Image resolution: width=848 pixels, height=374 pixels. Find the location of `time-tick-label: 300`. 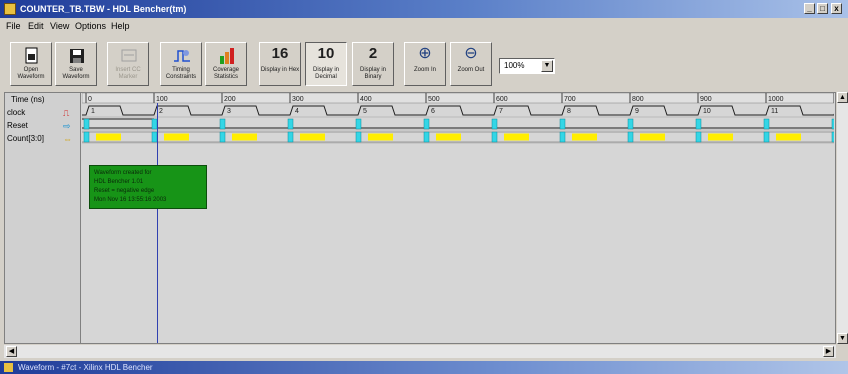

time-tick-label: 300 is located at coordinates (298, 99).